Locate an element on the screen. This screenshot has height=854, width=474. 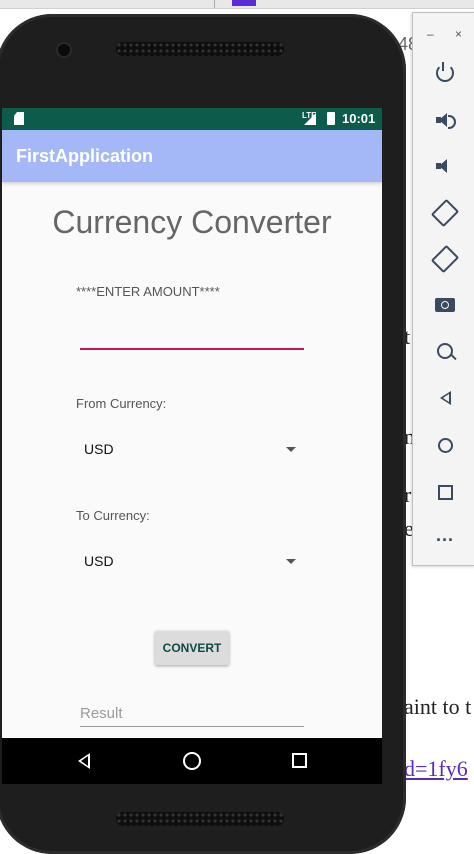
sd-card-icon is located at coordinates (19, 118).